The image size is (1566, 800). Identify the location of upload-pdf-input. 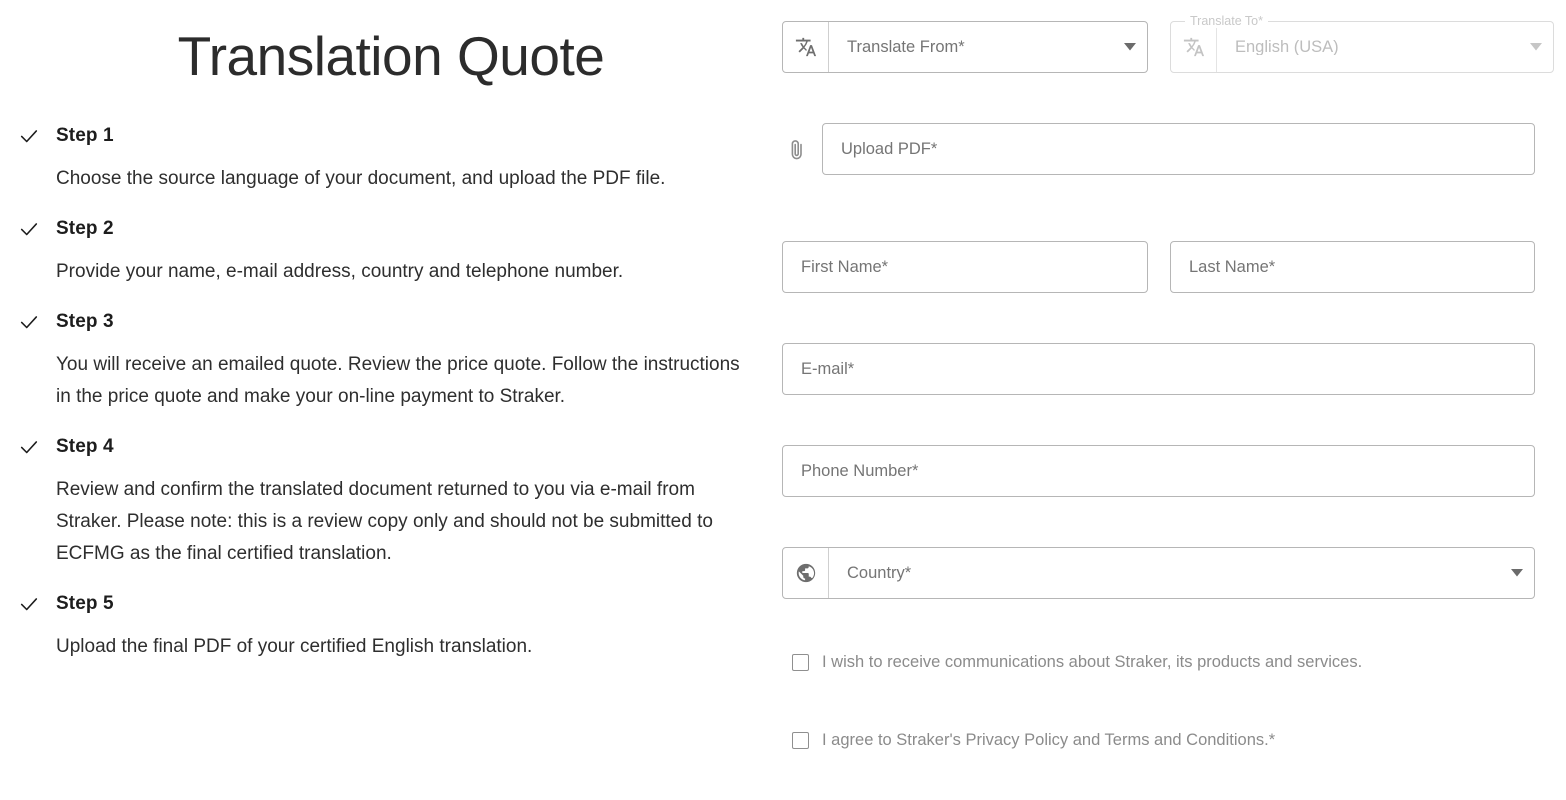
(1178, 149).